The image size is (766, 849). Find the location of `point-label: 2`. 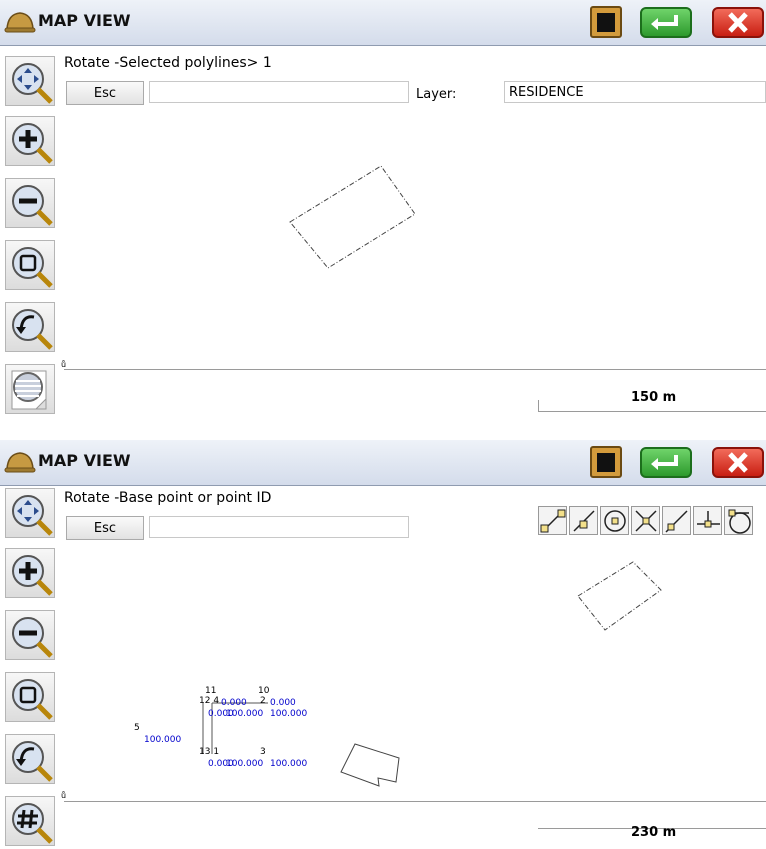

point-label: 2 is located at coordinates (263, 701).